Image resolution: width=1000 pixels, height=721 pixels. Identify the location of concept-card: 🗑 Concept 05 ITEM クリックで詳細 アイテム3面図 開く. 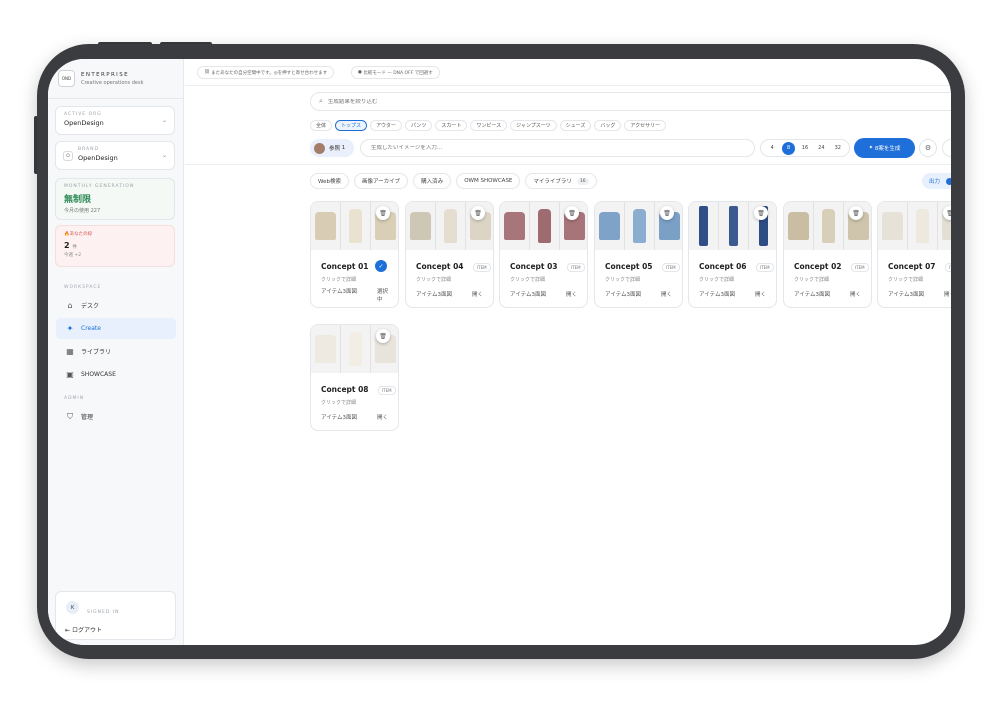
(638, 254).